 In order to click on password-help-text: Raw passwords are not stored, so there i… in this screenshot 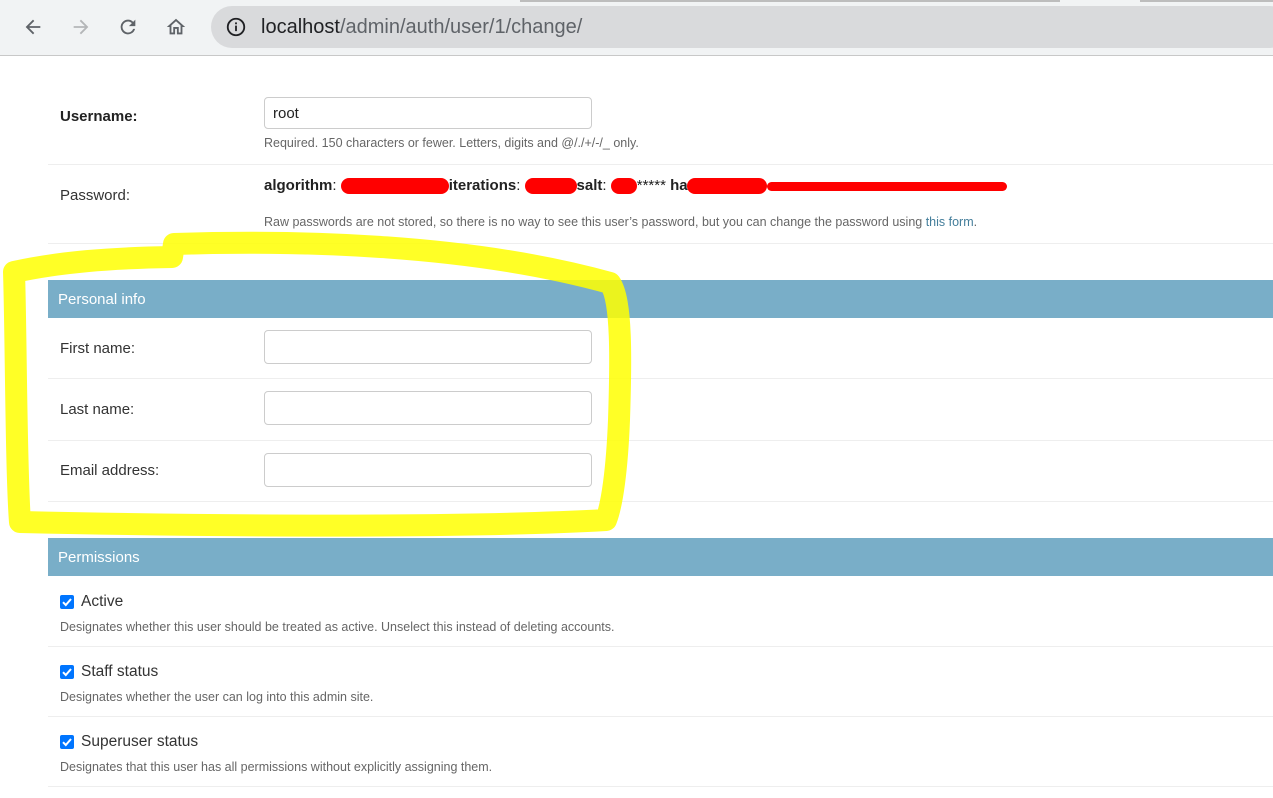, I will do `click(595, 222)`.